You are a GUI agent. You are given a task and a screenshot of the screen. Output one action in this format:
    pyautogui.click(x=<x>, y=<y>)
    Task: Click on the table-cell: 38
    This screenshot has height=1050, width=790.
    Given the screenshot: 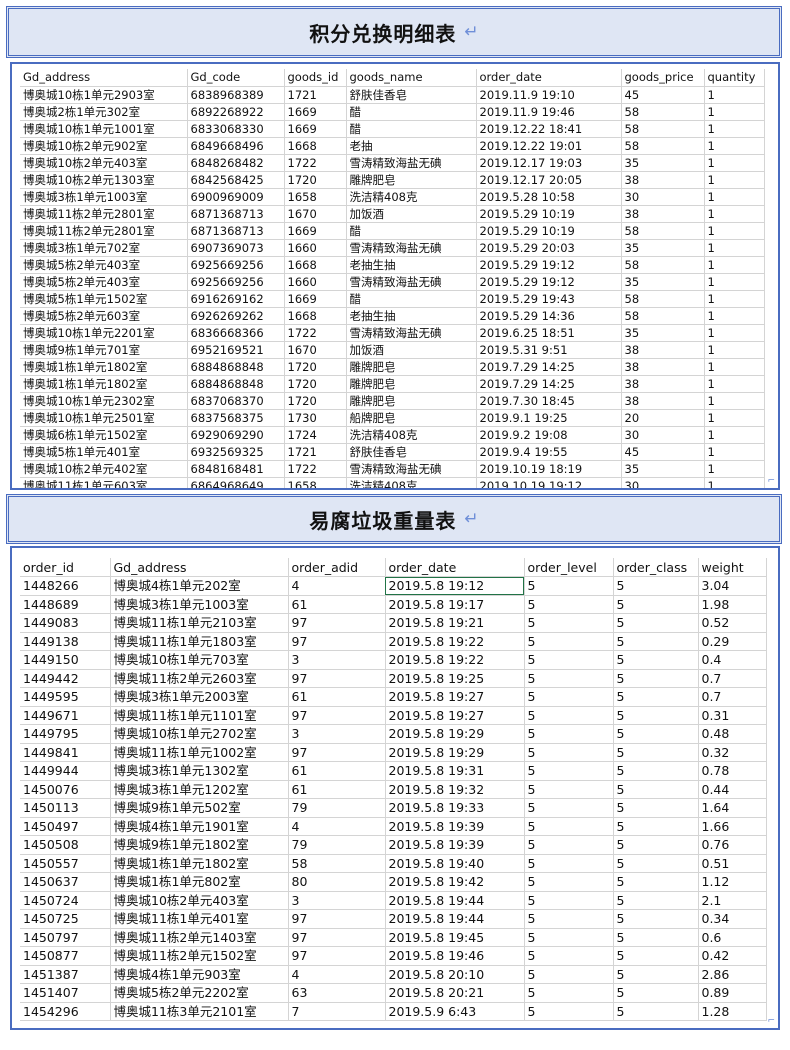 What is the action you would take?
    pyautogui.click(x=663, y=384)
    